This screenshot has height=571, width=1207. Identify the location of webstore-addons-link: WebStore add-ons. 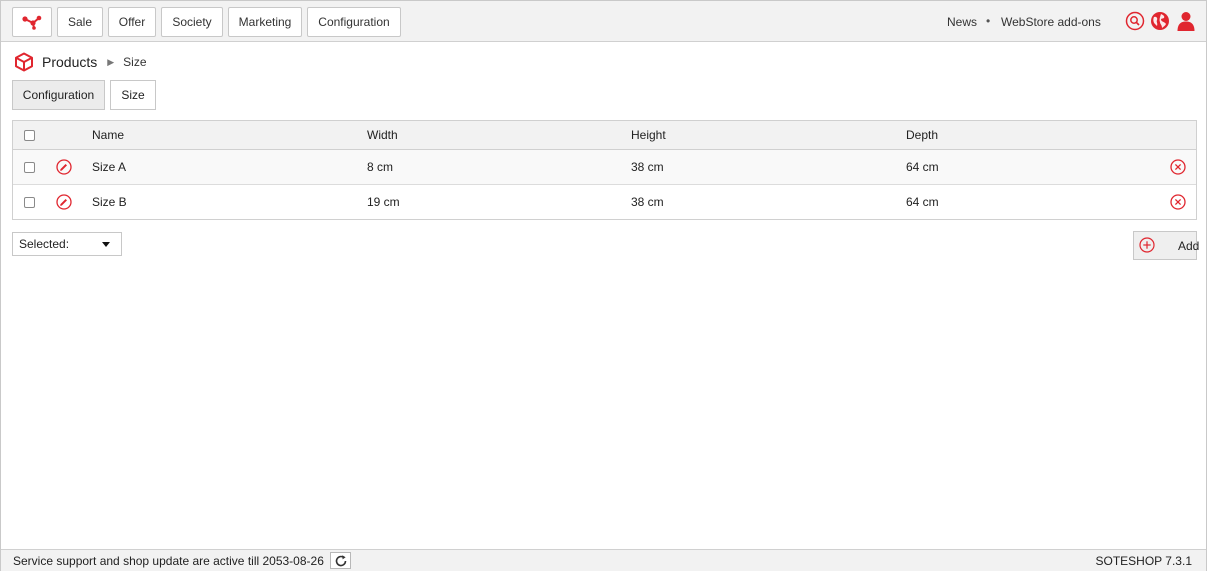
(1051, 22).